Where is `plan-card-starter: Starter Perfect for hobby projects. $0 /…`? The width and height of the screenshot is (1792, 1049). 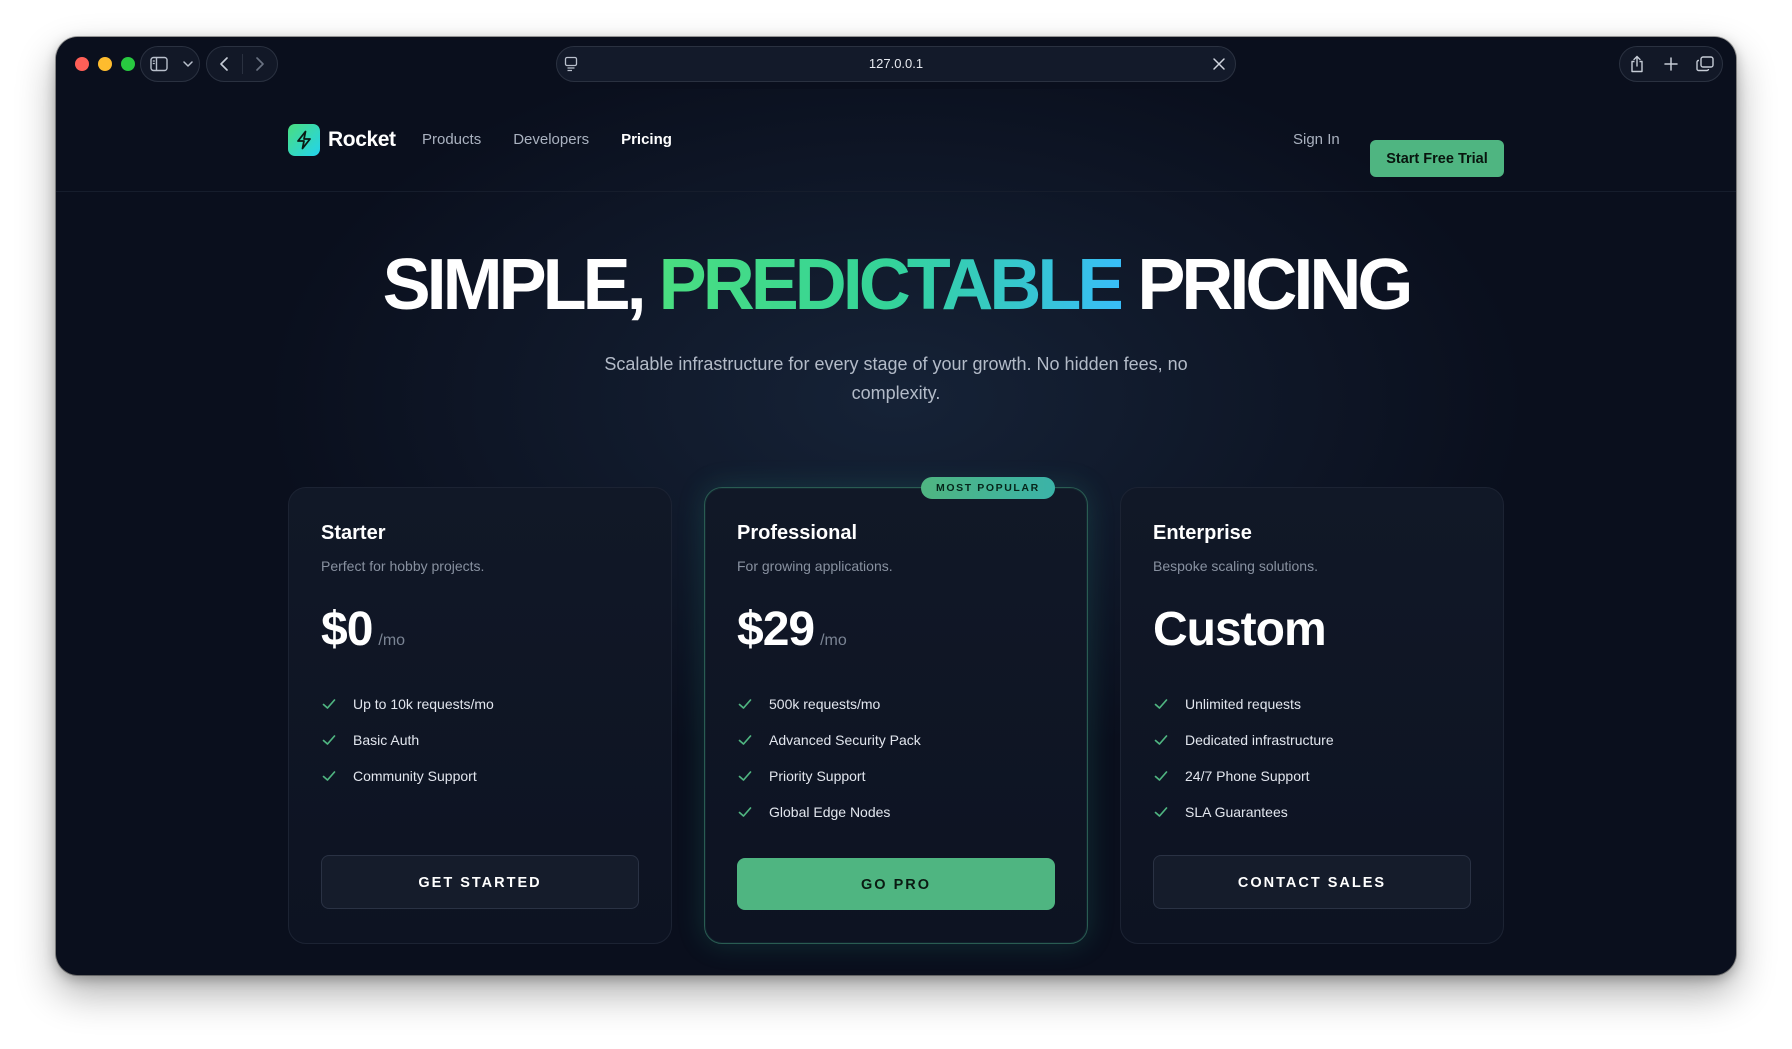
plan-card-starter: Starter Perfect for hobby projects. $0 /… is located at coordinates (480, 715).